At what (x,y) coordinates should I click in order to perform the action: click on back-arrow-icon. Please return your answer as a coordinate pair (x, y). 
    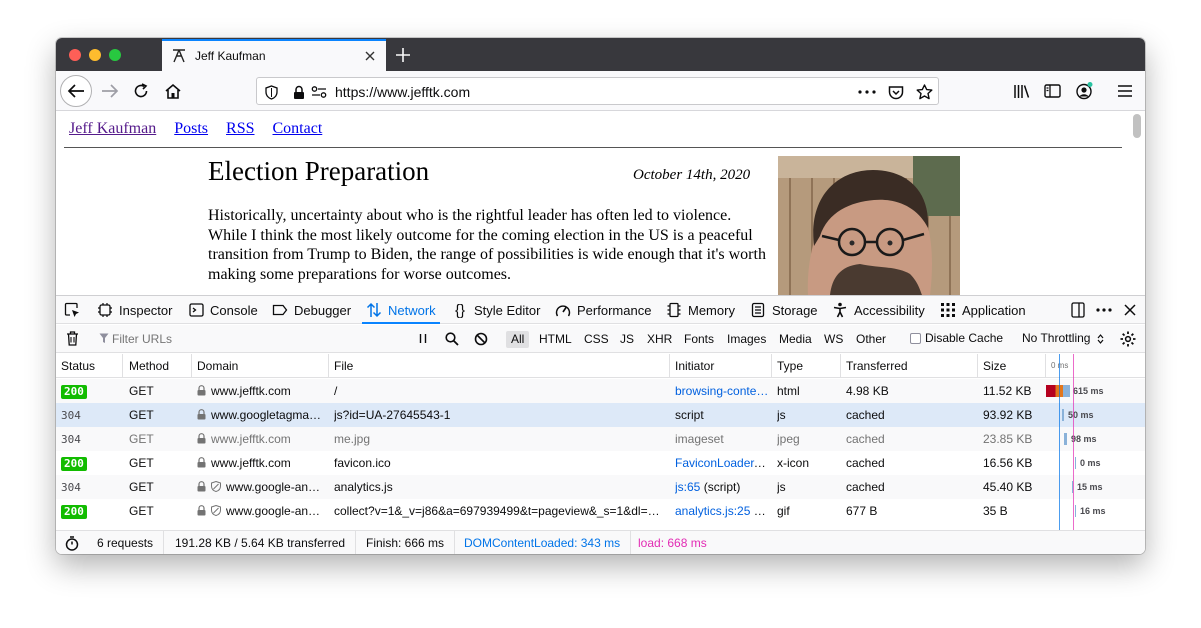
    Looking at the image, I should click on (76, 91).